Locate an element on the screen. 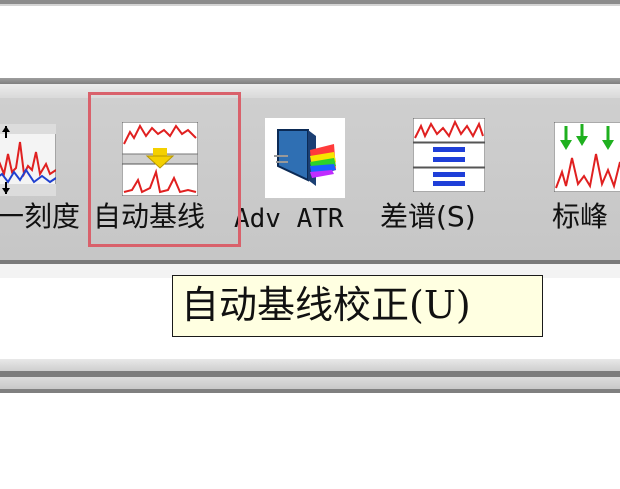 This screenshot has height=489, width=620. adv-atr-button: Adv ATR is located at coordinates (306, 179).